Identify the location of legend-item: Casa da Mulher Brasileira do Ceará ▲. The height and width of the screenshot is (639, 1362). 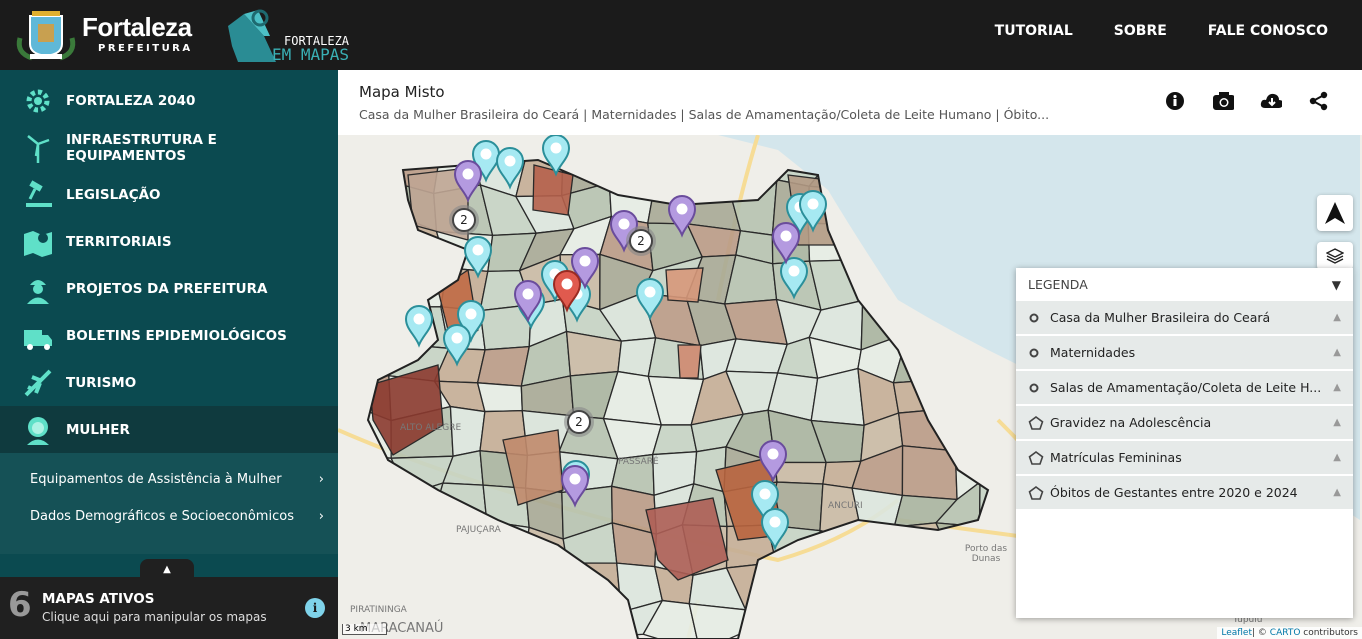
(1184, 317).